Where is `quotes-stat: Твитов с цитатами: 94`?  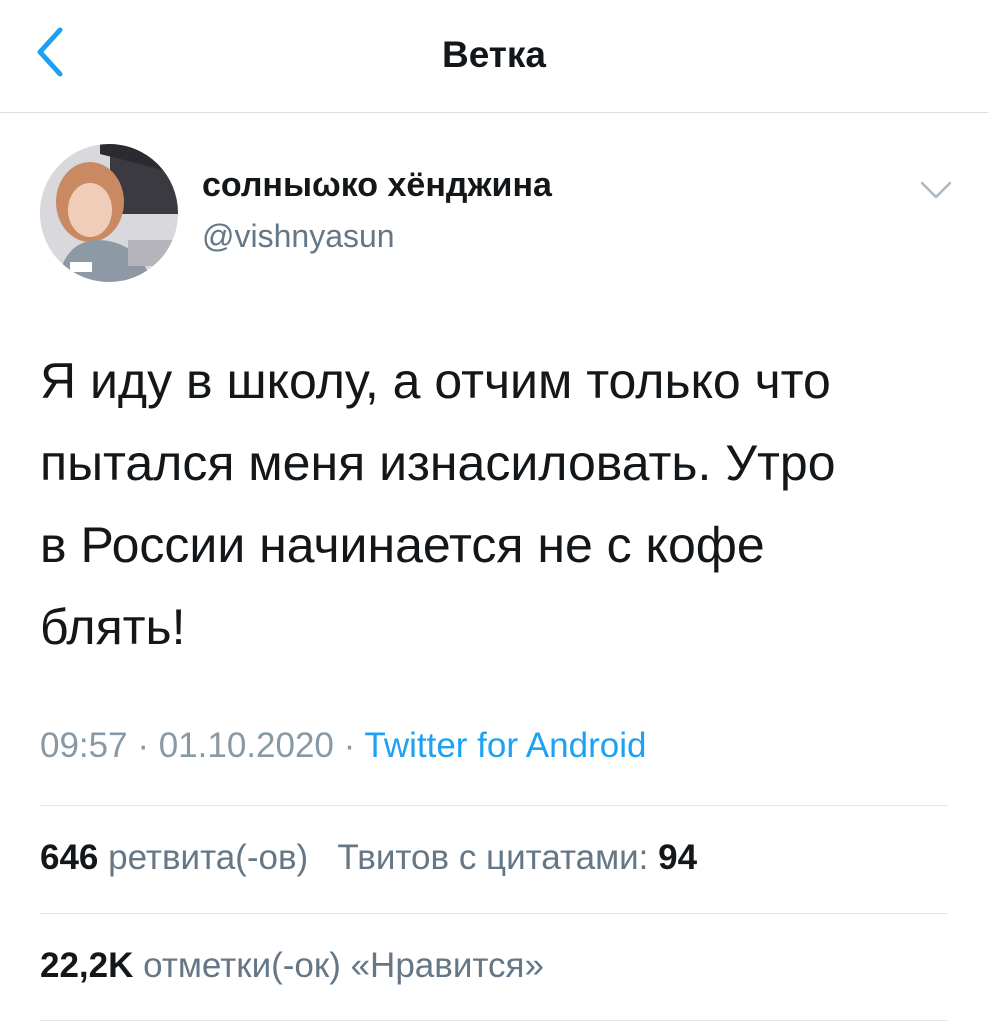 quotes-stat: Твитов с цитатами: 94 is located at coordinates (517, 857).